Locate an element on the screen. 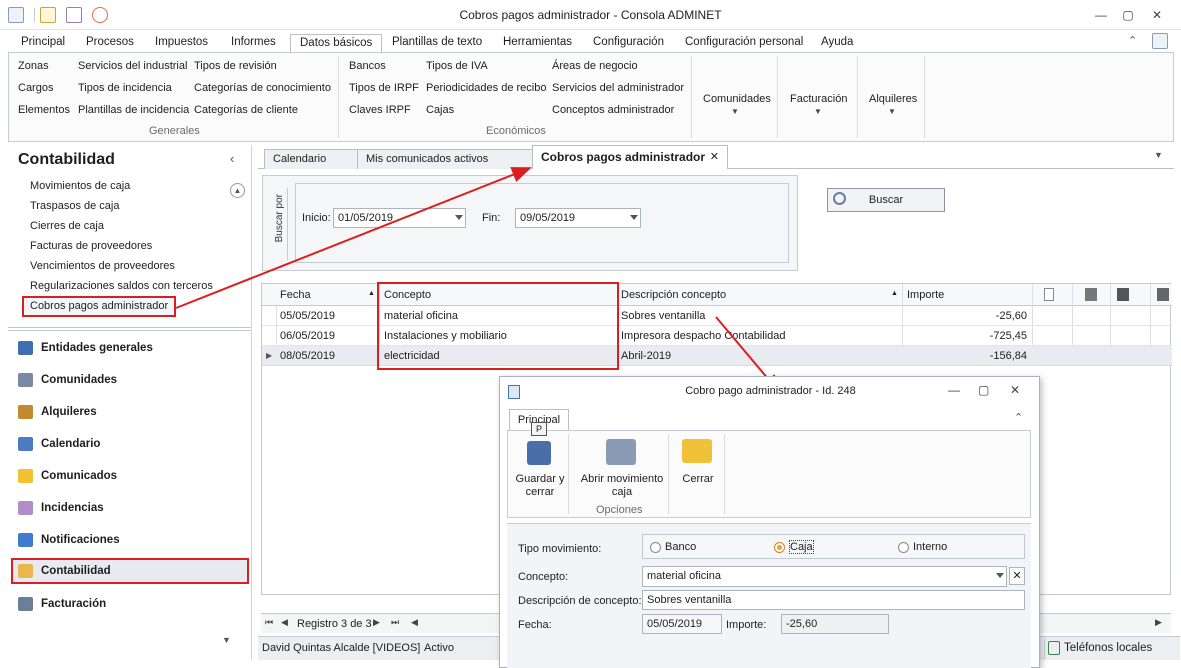 The image size is (1181, 668). descripcion-label: Descripción de concepto: is located at coordinates (580, 601).